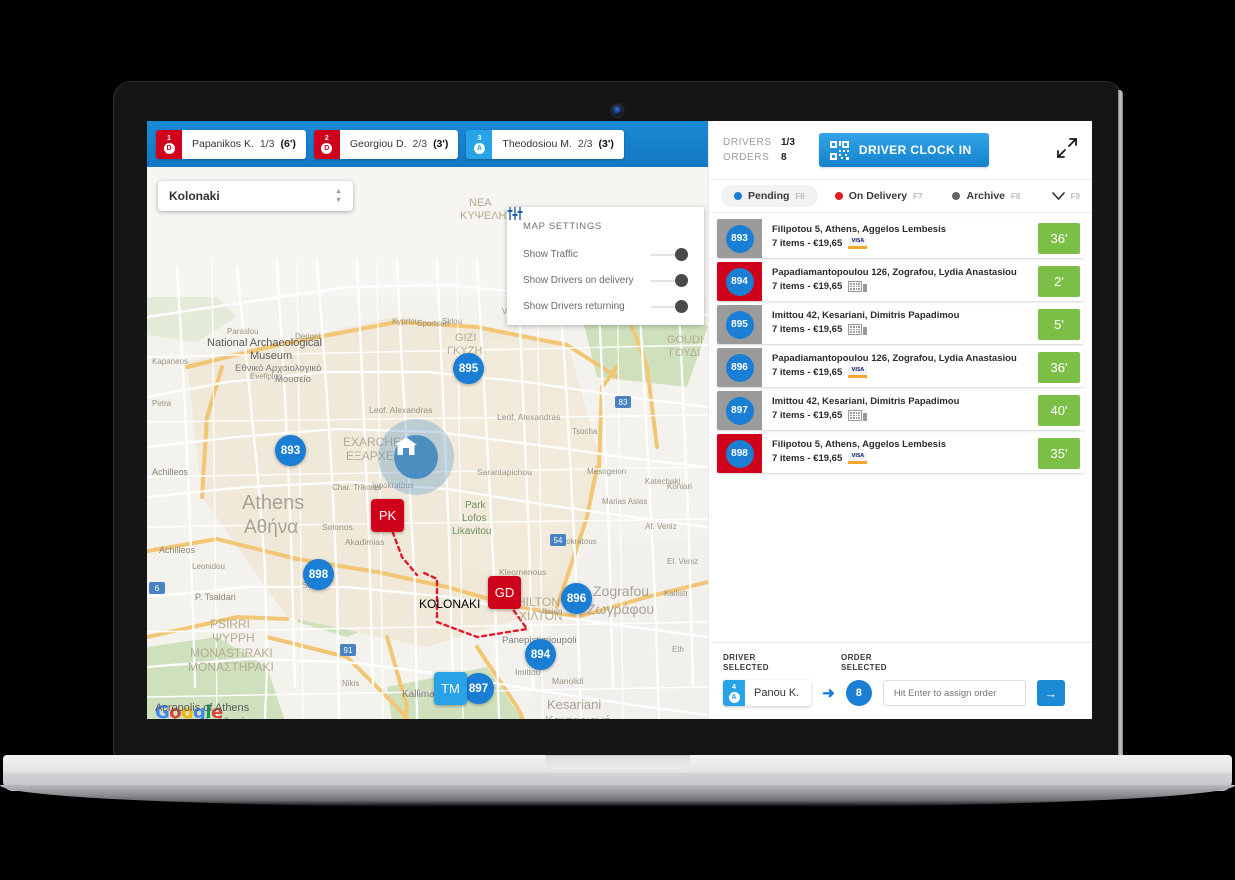  I want to click on expand-icon, so click(1067, 147).